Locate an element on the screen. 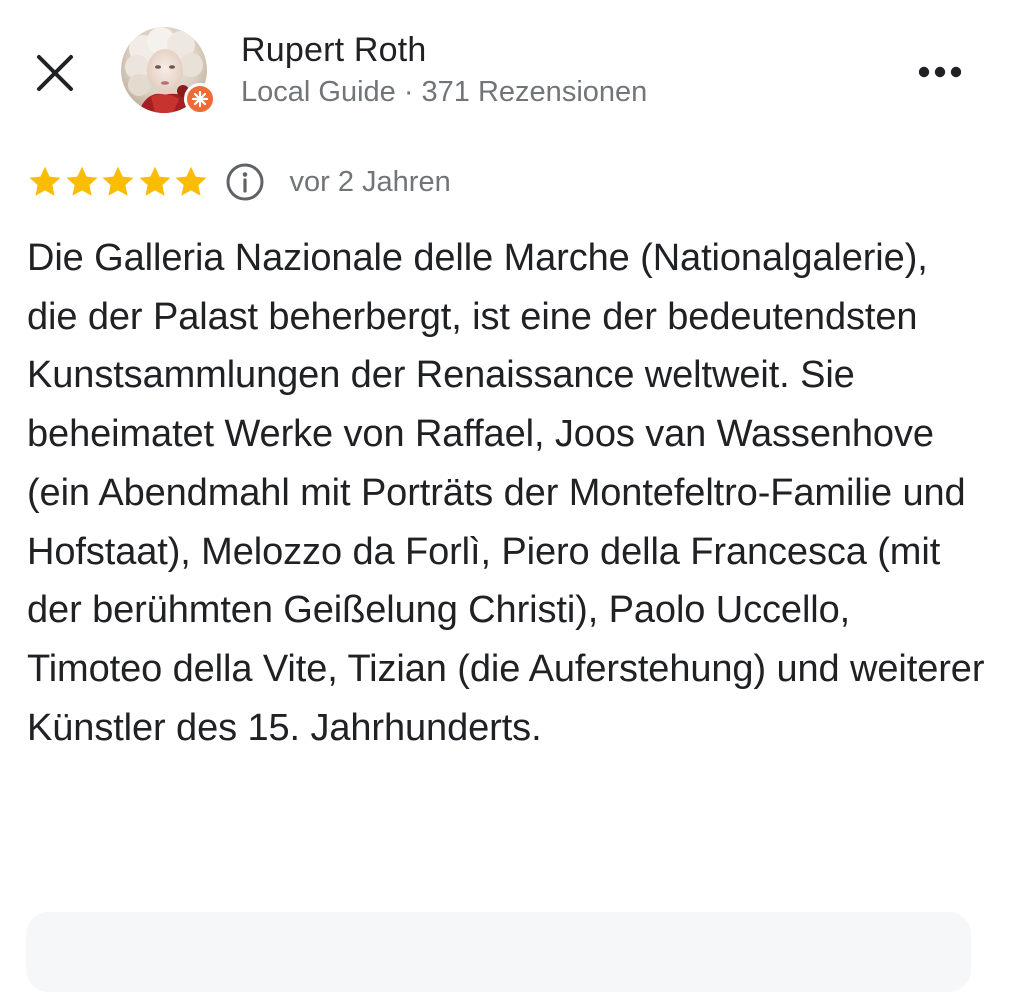  owner-response-card is located at coordinates (498, 952).